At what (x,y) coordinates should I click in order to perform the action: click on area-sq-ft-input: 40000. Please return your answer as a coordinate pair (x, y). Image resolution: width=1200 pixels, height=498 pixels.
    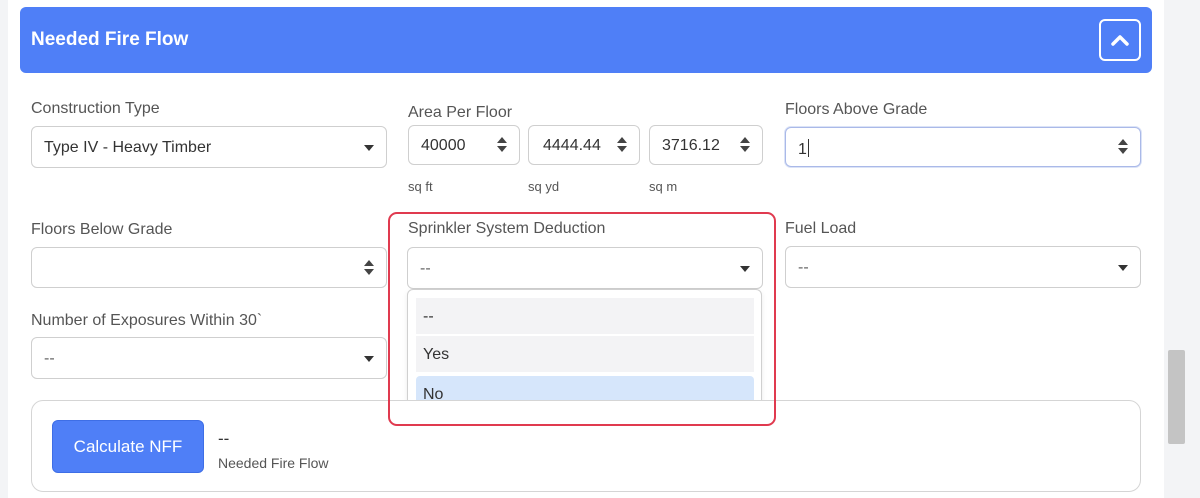
    Looking at the image, I should click on (464, 145).